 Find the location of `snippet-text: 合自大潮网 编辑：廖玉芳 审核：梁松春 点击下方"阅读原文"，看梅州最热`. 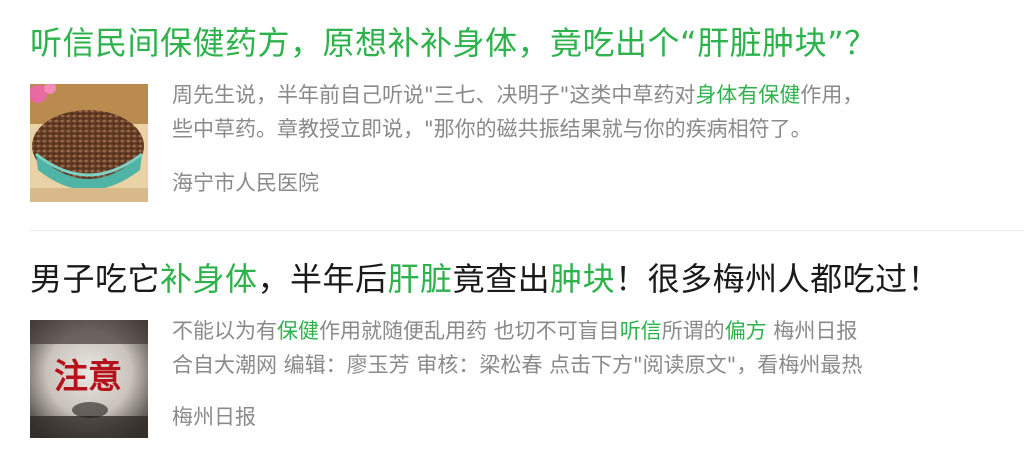

snippet-text: 合自大潮网 编辑：廖玉芳 审核：梁松春 点击下方"阅读原文"，看梅州最热 is located at coordinates (517, 365).